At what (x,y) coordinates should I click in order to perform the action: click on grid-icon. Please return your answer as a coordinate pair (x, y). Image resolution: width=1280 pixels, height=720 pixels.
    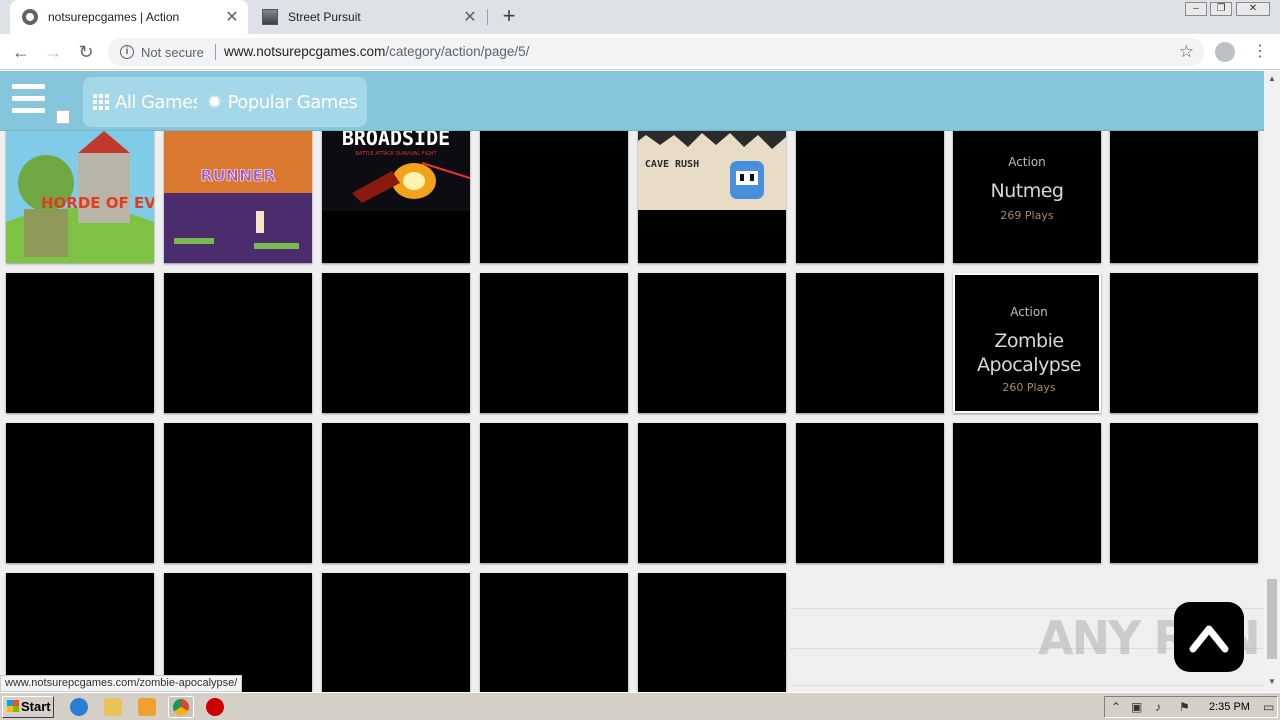
    Looking at the image, I should click on (101, 102).